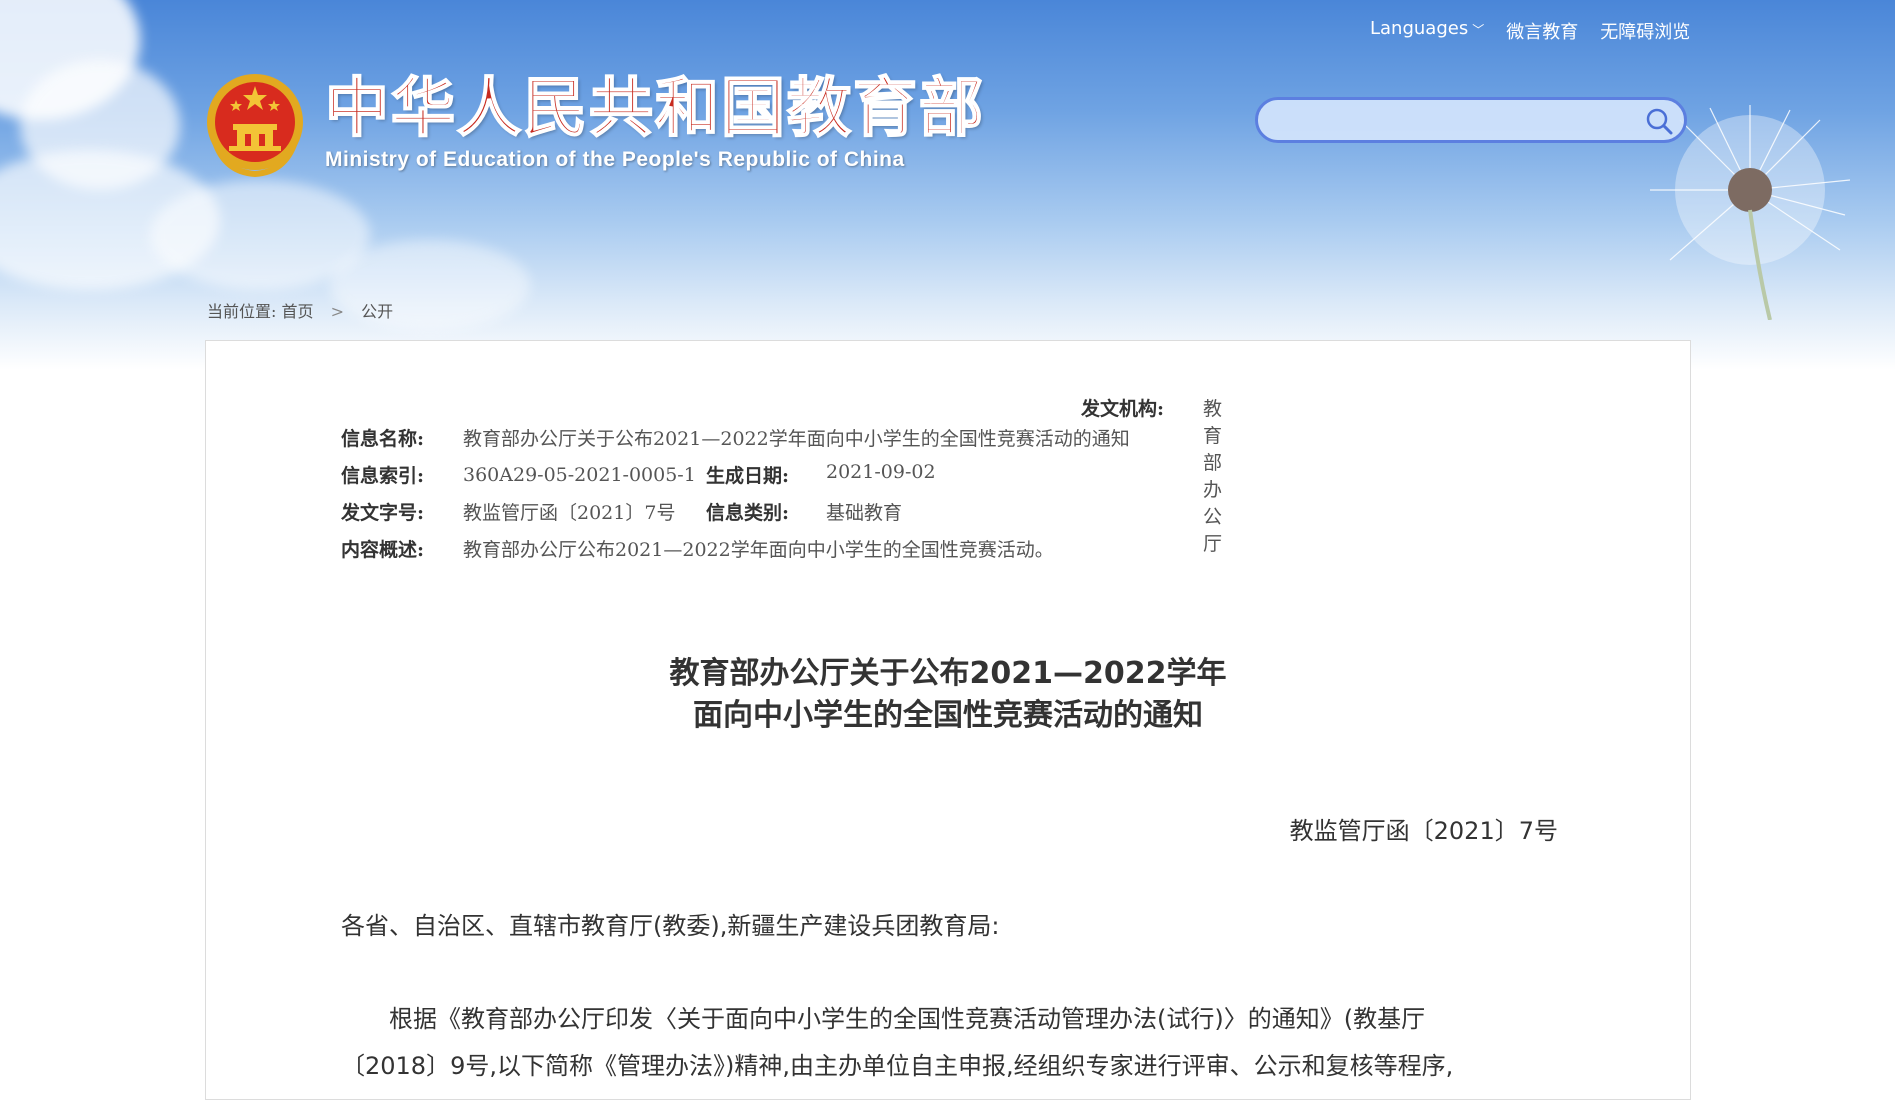 The image size is (1895, 1100). I want to click on info-row-docno: 发文字号: 教监管厅函〔2021〕7号 信息类别: 基础教育, so click(735, 511).